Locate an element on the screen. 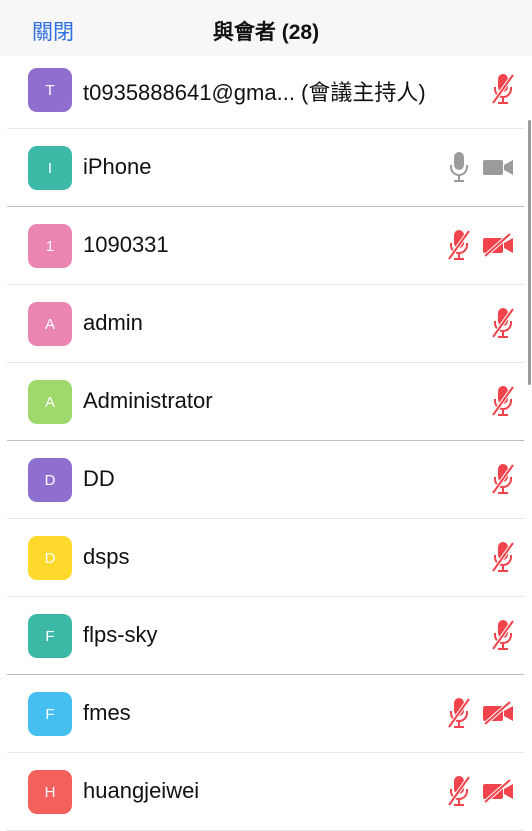  scrollbar is located at coordinates (529, 252).